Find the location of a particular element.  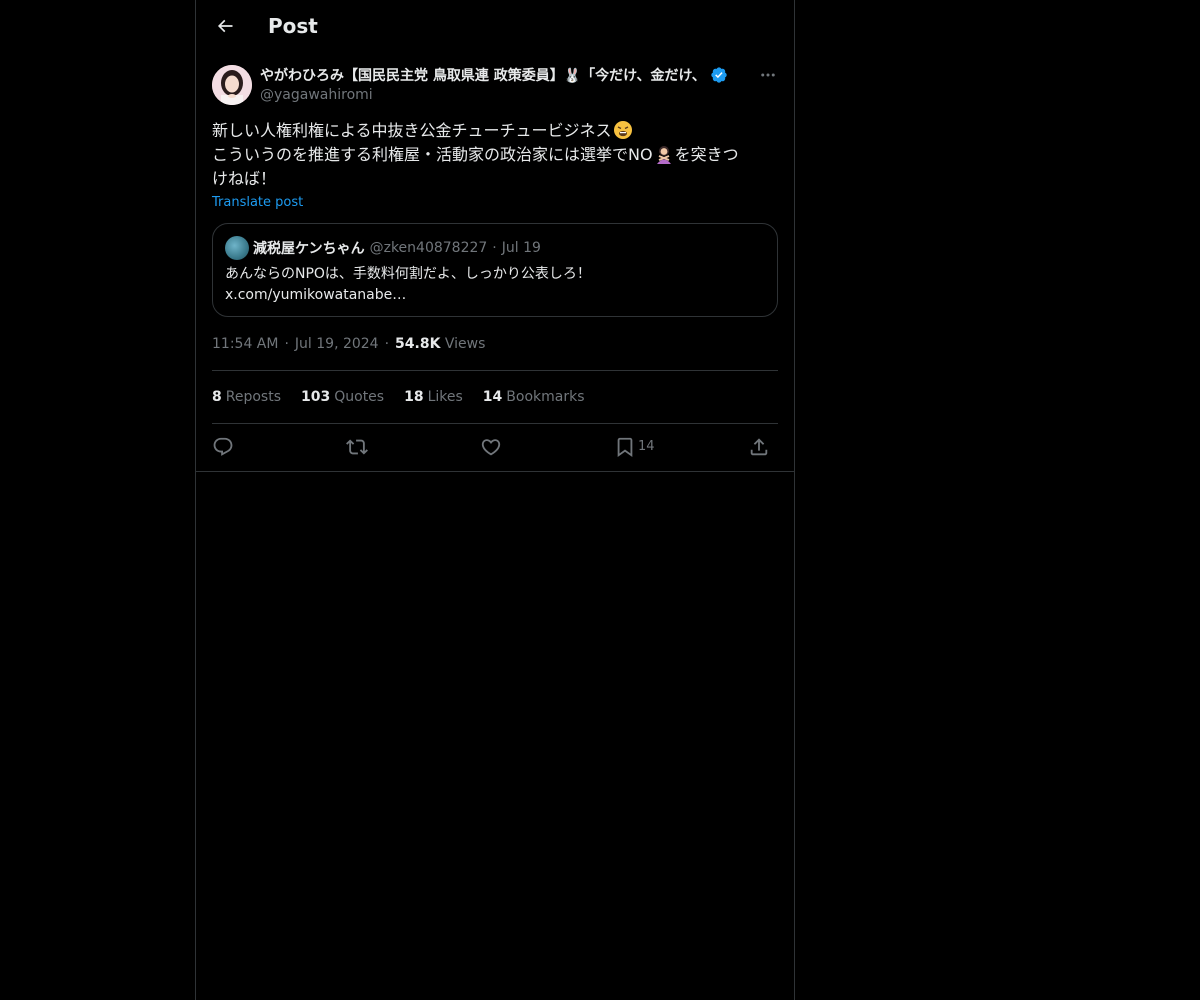

verified-badge-icon is located at coordinates (719, 75).